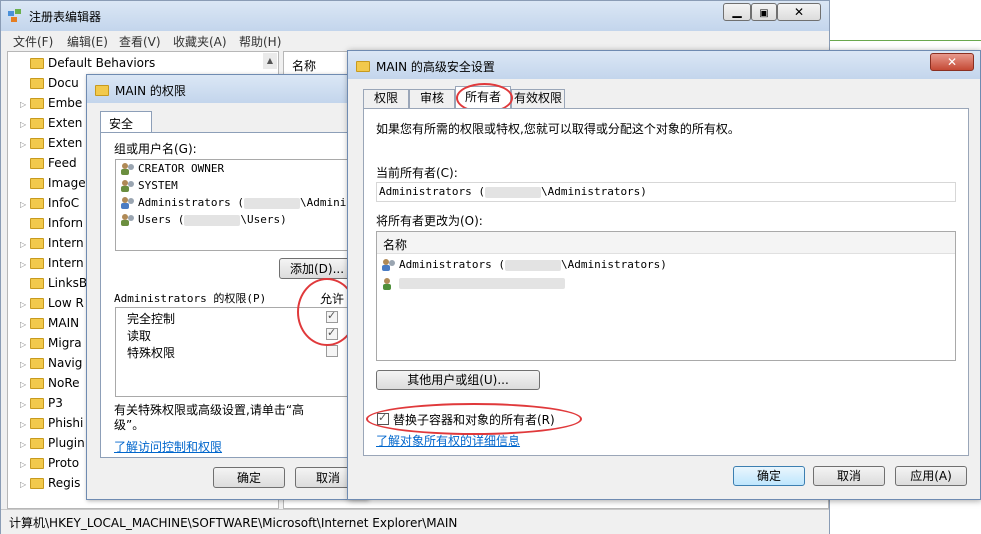  Describe the element at coordinates (448, 440) in the screenshot. I see `adv-learn-link: 了解对象所有权的详细信息` at that location.